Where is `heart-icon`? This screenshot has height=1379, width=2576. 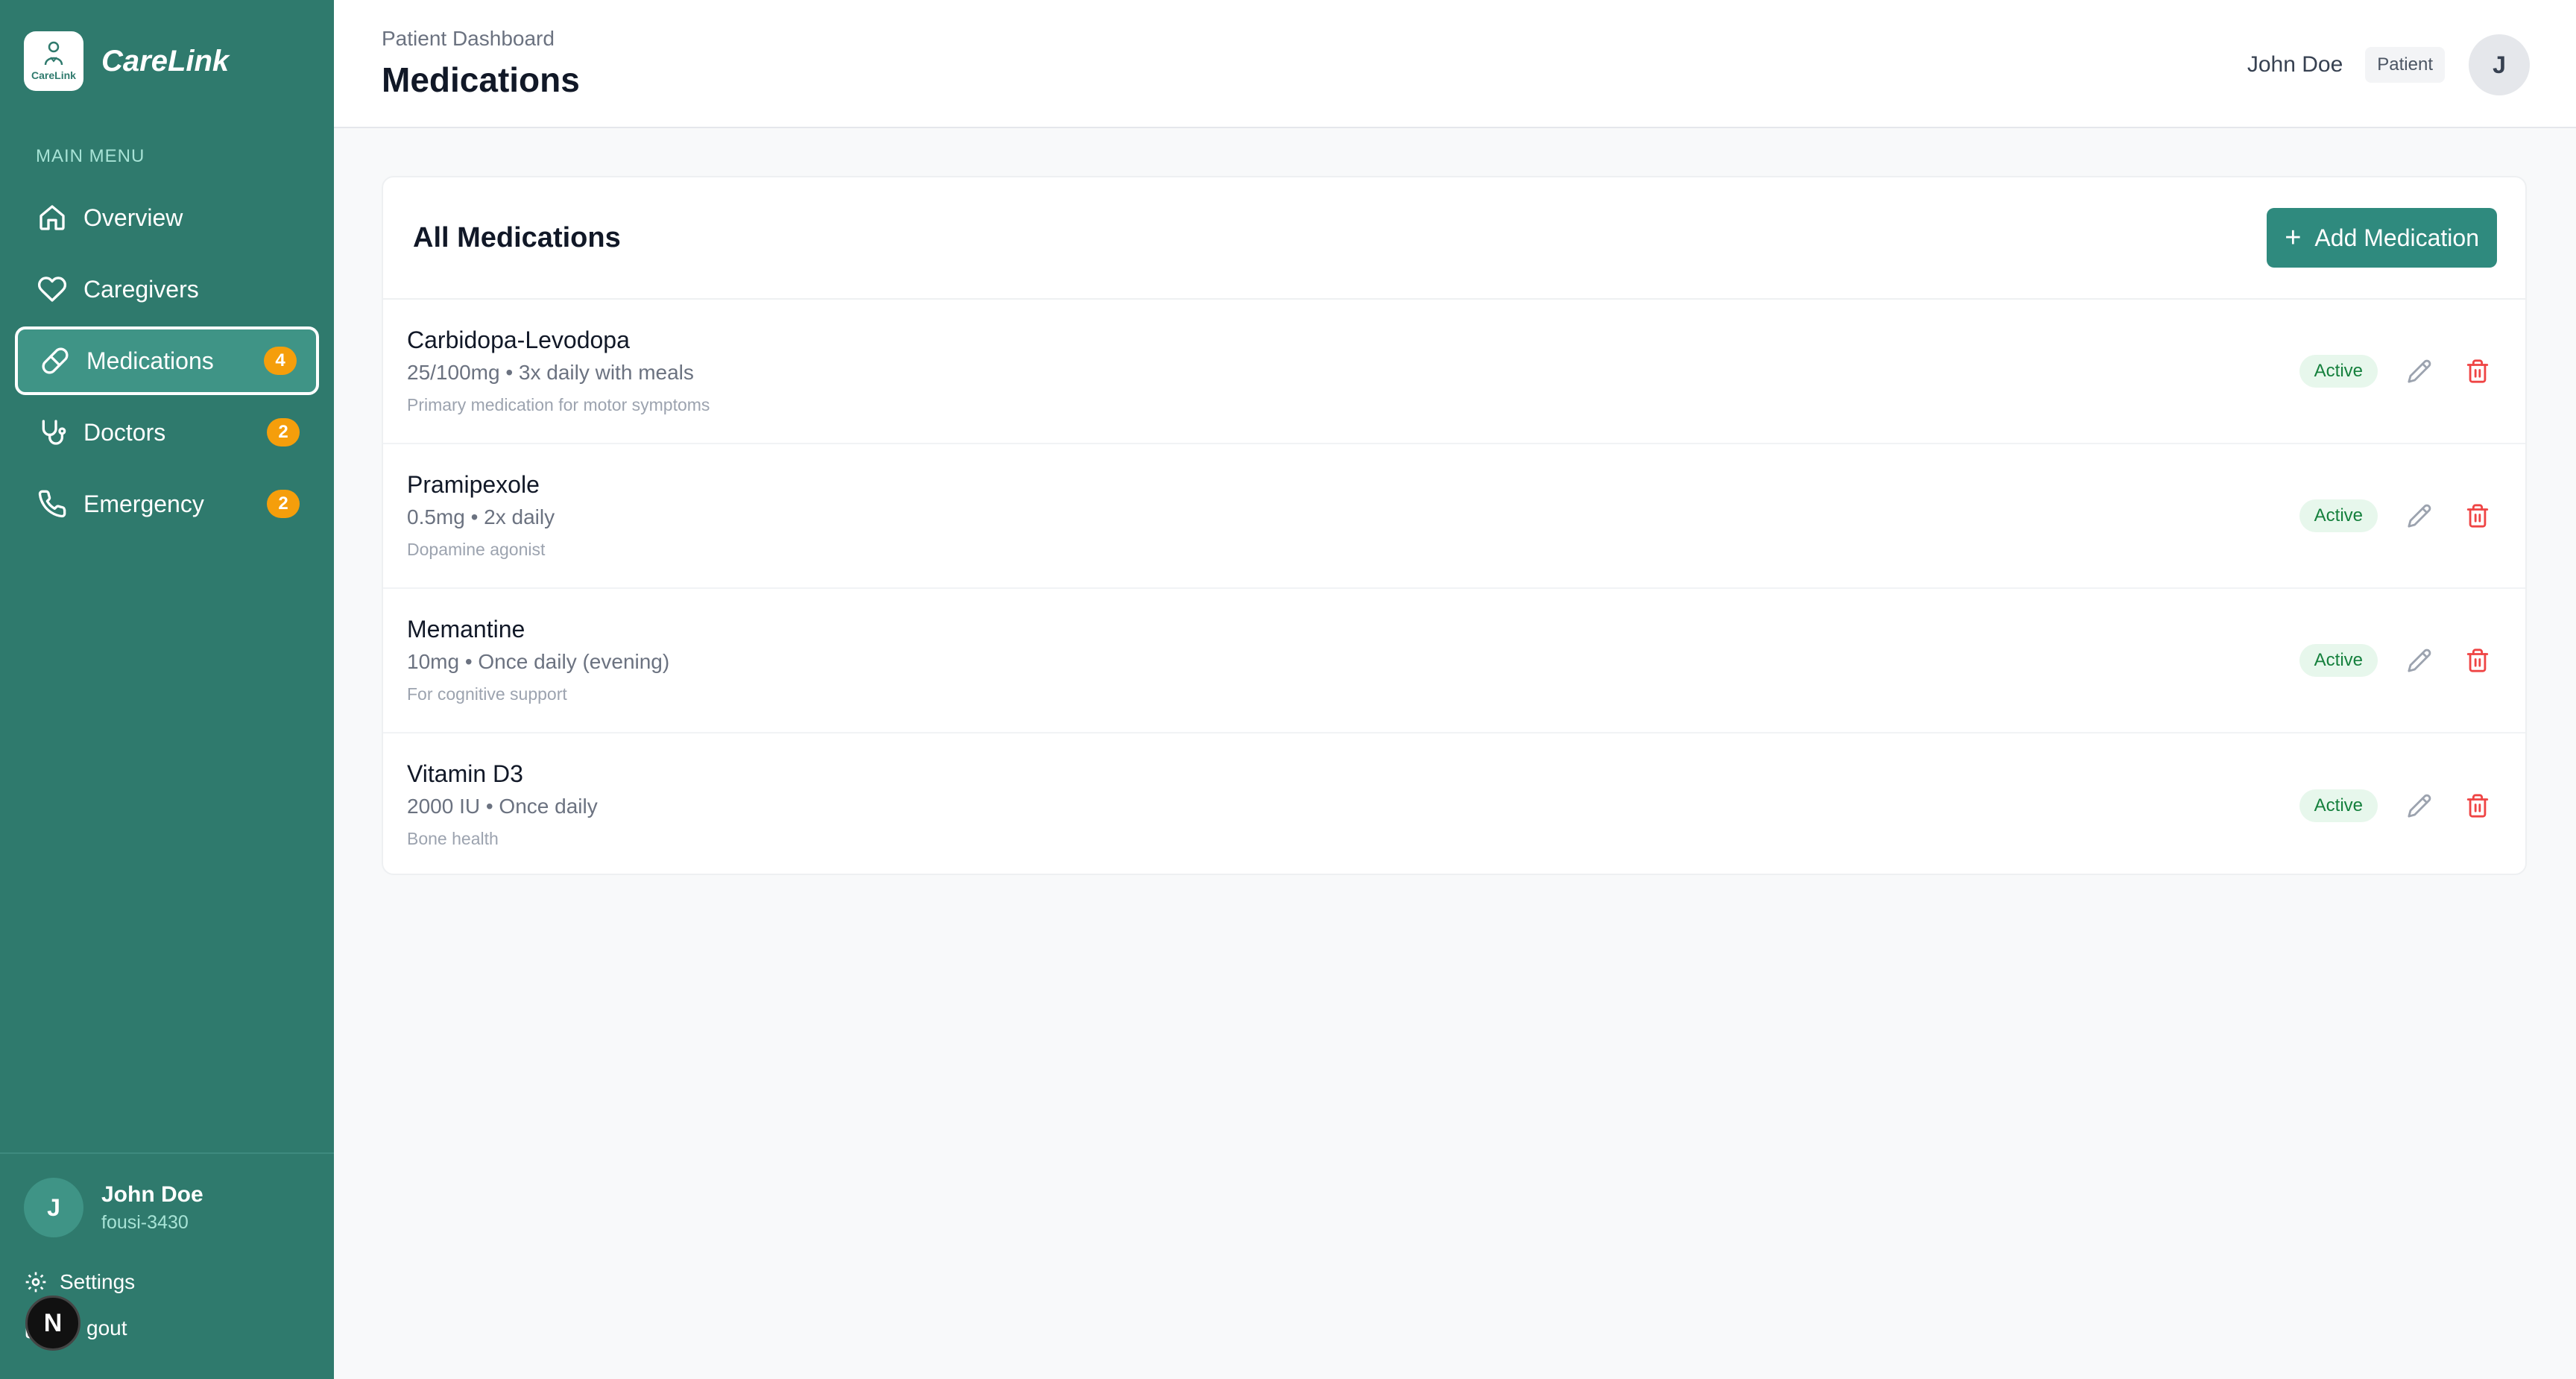
heart-icon is located at coordinates (52, 289).